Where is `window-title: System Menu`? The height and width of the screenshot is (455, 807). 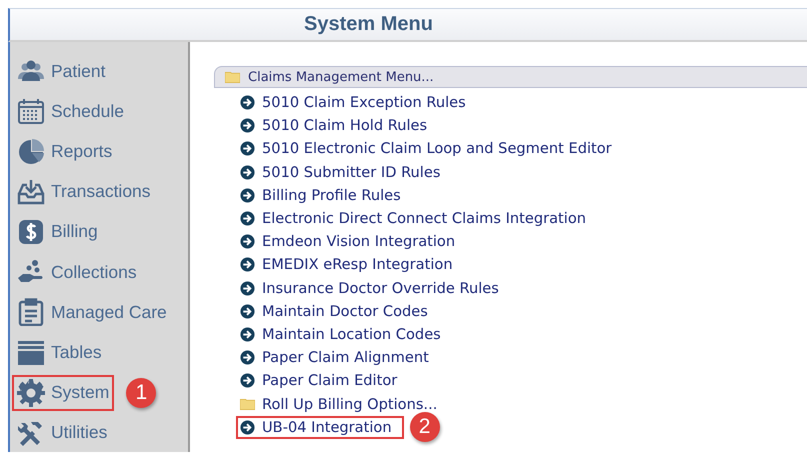
window-title: System Menu is located at coordinates (368, 24).